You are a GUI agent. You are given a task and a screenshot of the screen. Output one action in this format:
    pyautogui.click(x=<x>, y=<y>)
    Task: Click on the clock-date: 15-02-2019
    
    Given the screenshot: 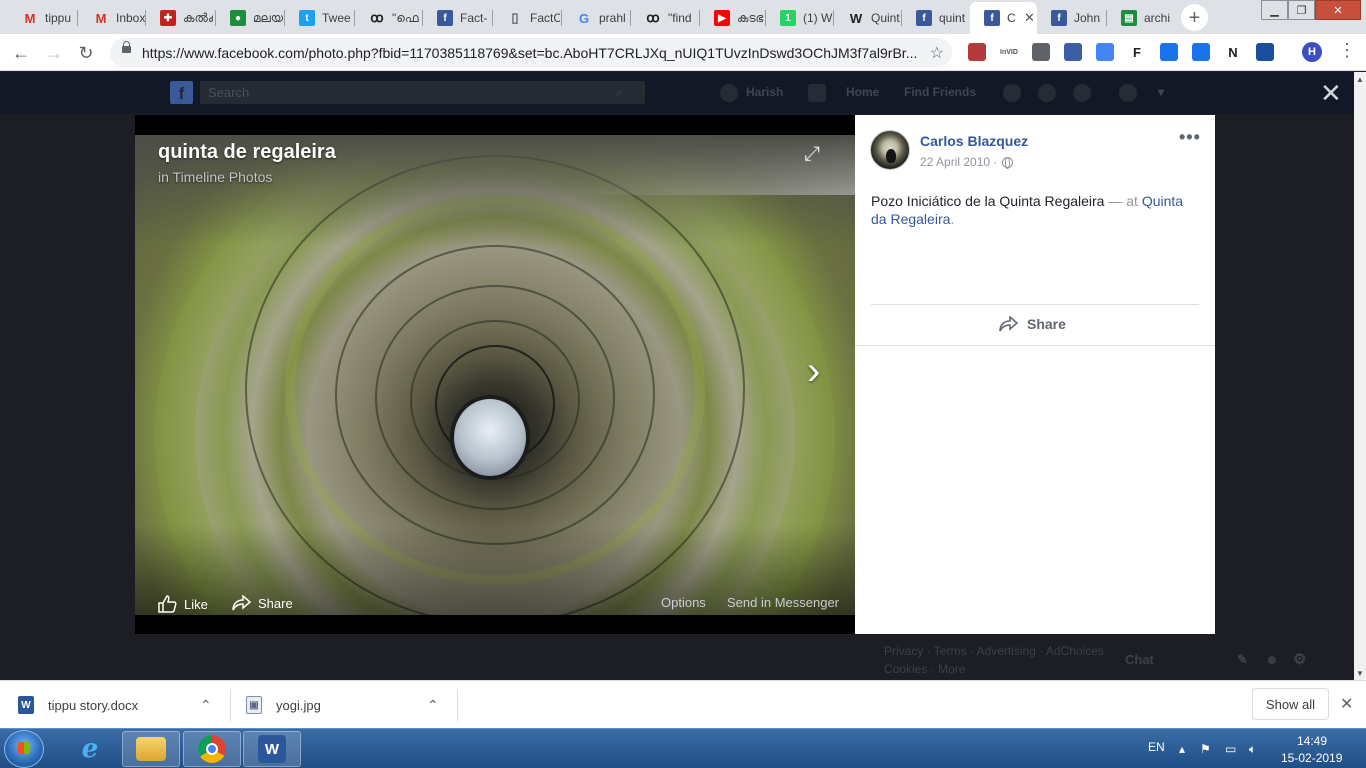 What is the action you would take?
    pyautogui.click(x=1311, y=758)
    